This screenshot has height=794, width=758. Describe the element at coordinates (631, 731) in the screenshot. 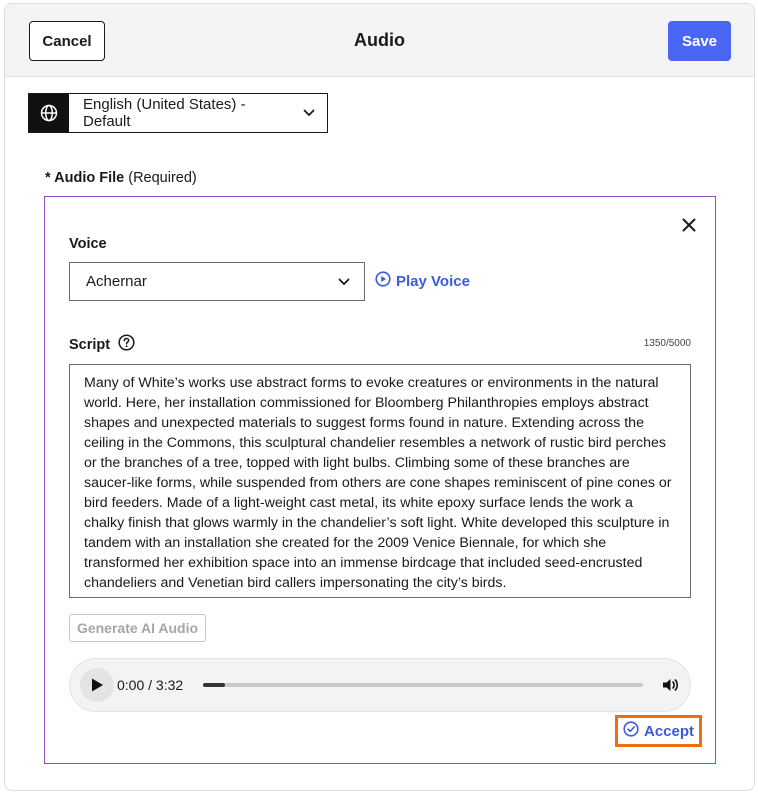

I see `check-circle-icon` at that location.